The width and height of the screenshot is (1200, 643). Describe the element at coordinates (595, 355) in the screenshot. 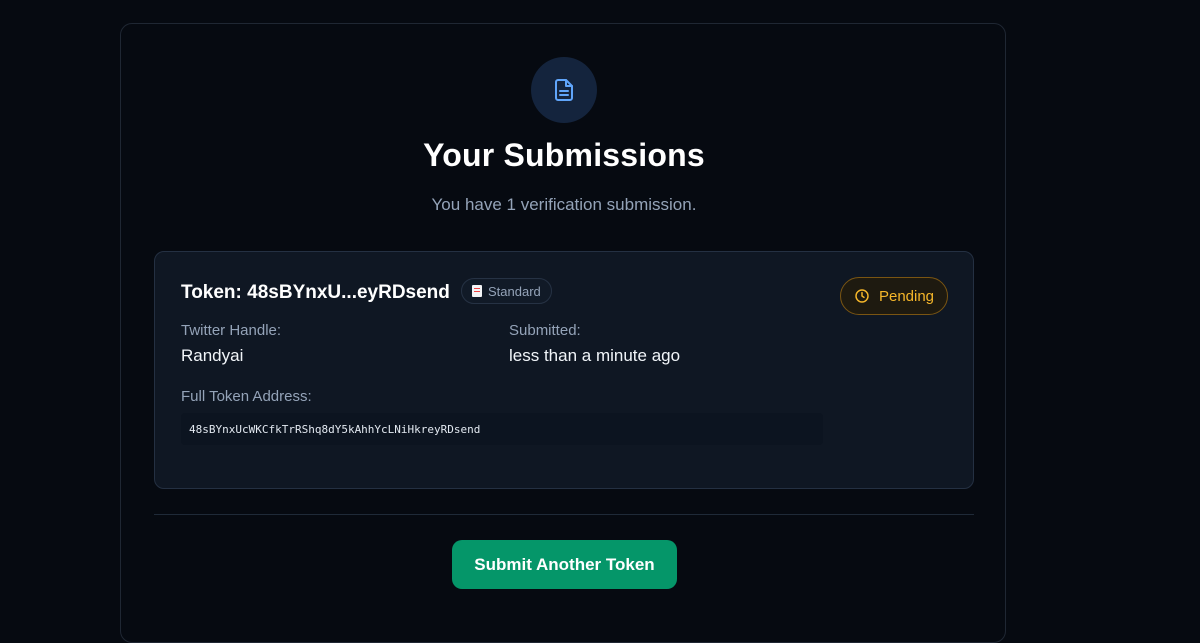

I see `submitted-value: less than a minute ago` at that location.